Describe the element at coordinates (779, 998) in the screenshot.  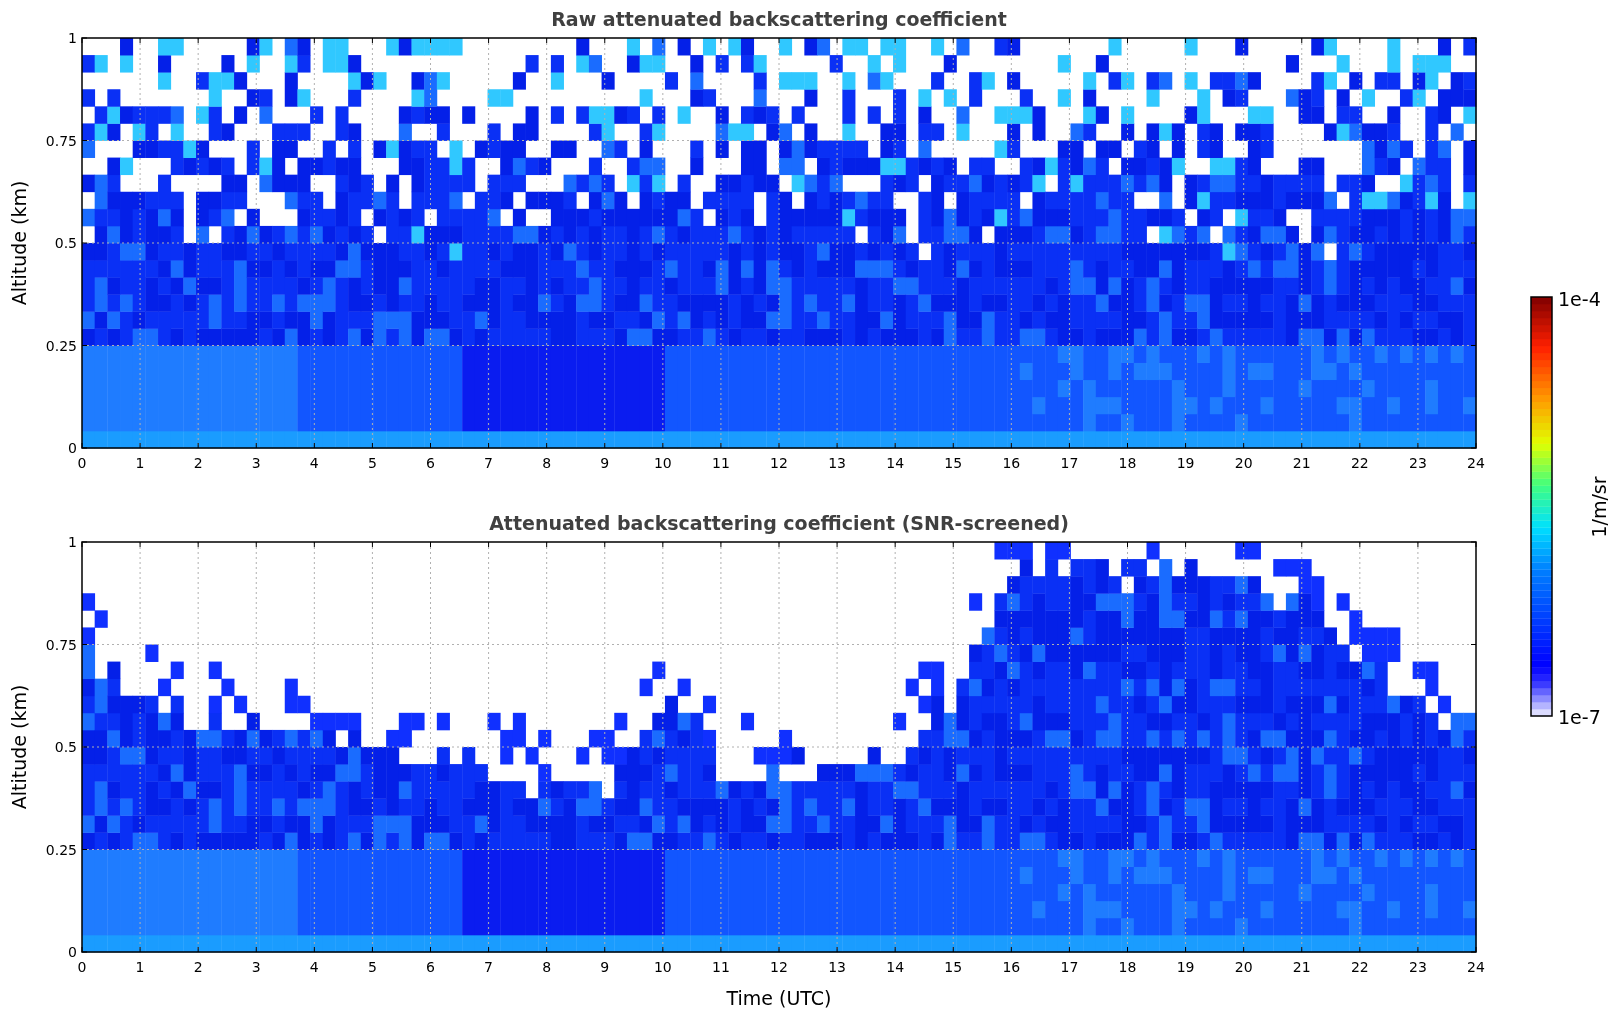
I see `x-axis-label: Time (UTC)` at that location.